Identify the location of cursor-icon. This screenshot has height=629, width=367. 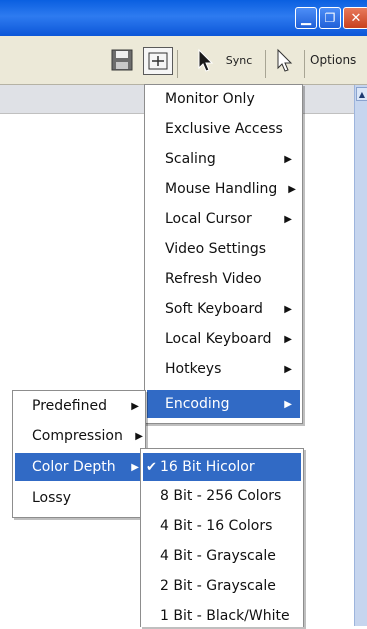
(205, 60).